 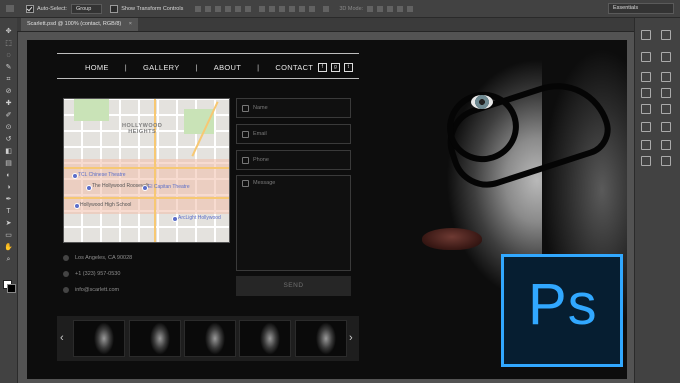 What do you see at coordinates (114, 8) in the screenshot?
I see `show-transform-checkbox` at bounding box center [114, 8].